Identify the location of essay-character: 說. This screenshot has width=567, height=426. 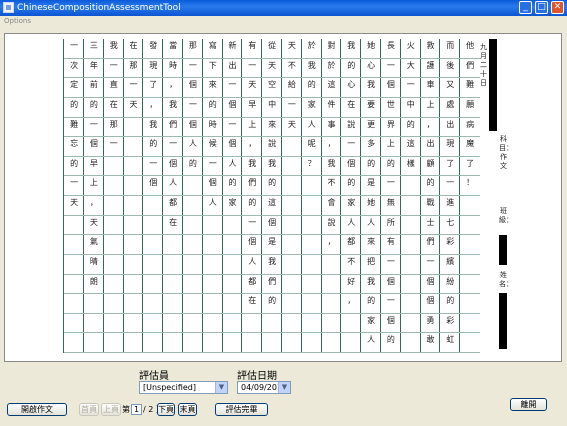
(272, 144).